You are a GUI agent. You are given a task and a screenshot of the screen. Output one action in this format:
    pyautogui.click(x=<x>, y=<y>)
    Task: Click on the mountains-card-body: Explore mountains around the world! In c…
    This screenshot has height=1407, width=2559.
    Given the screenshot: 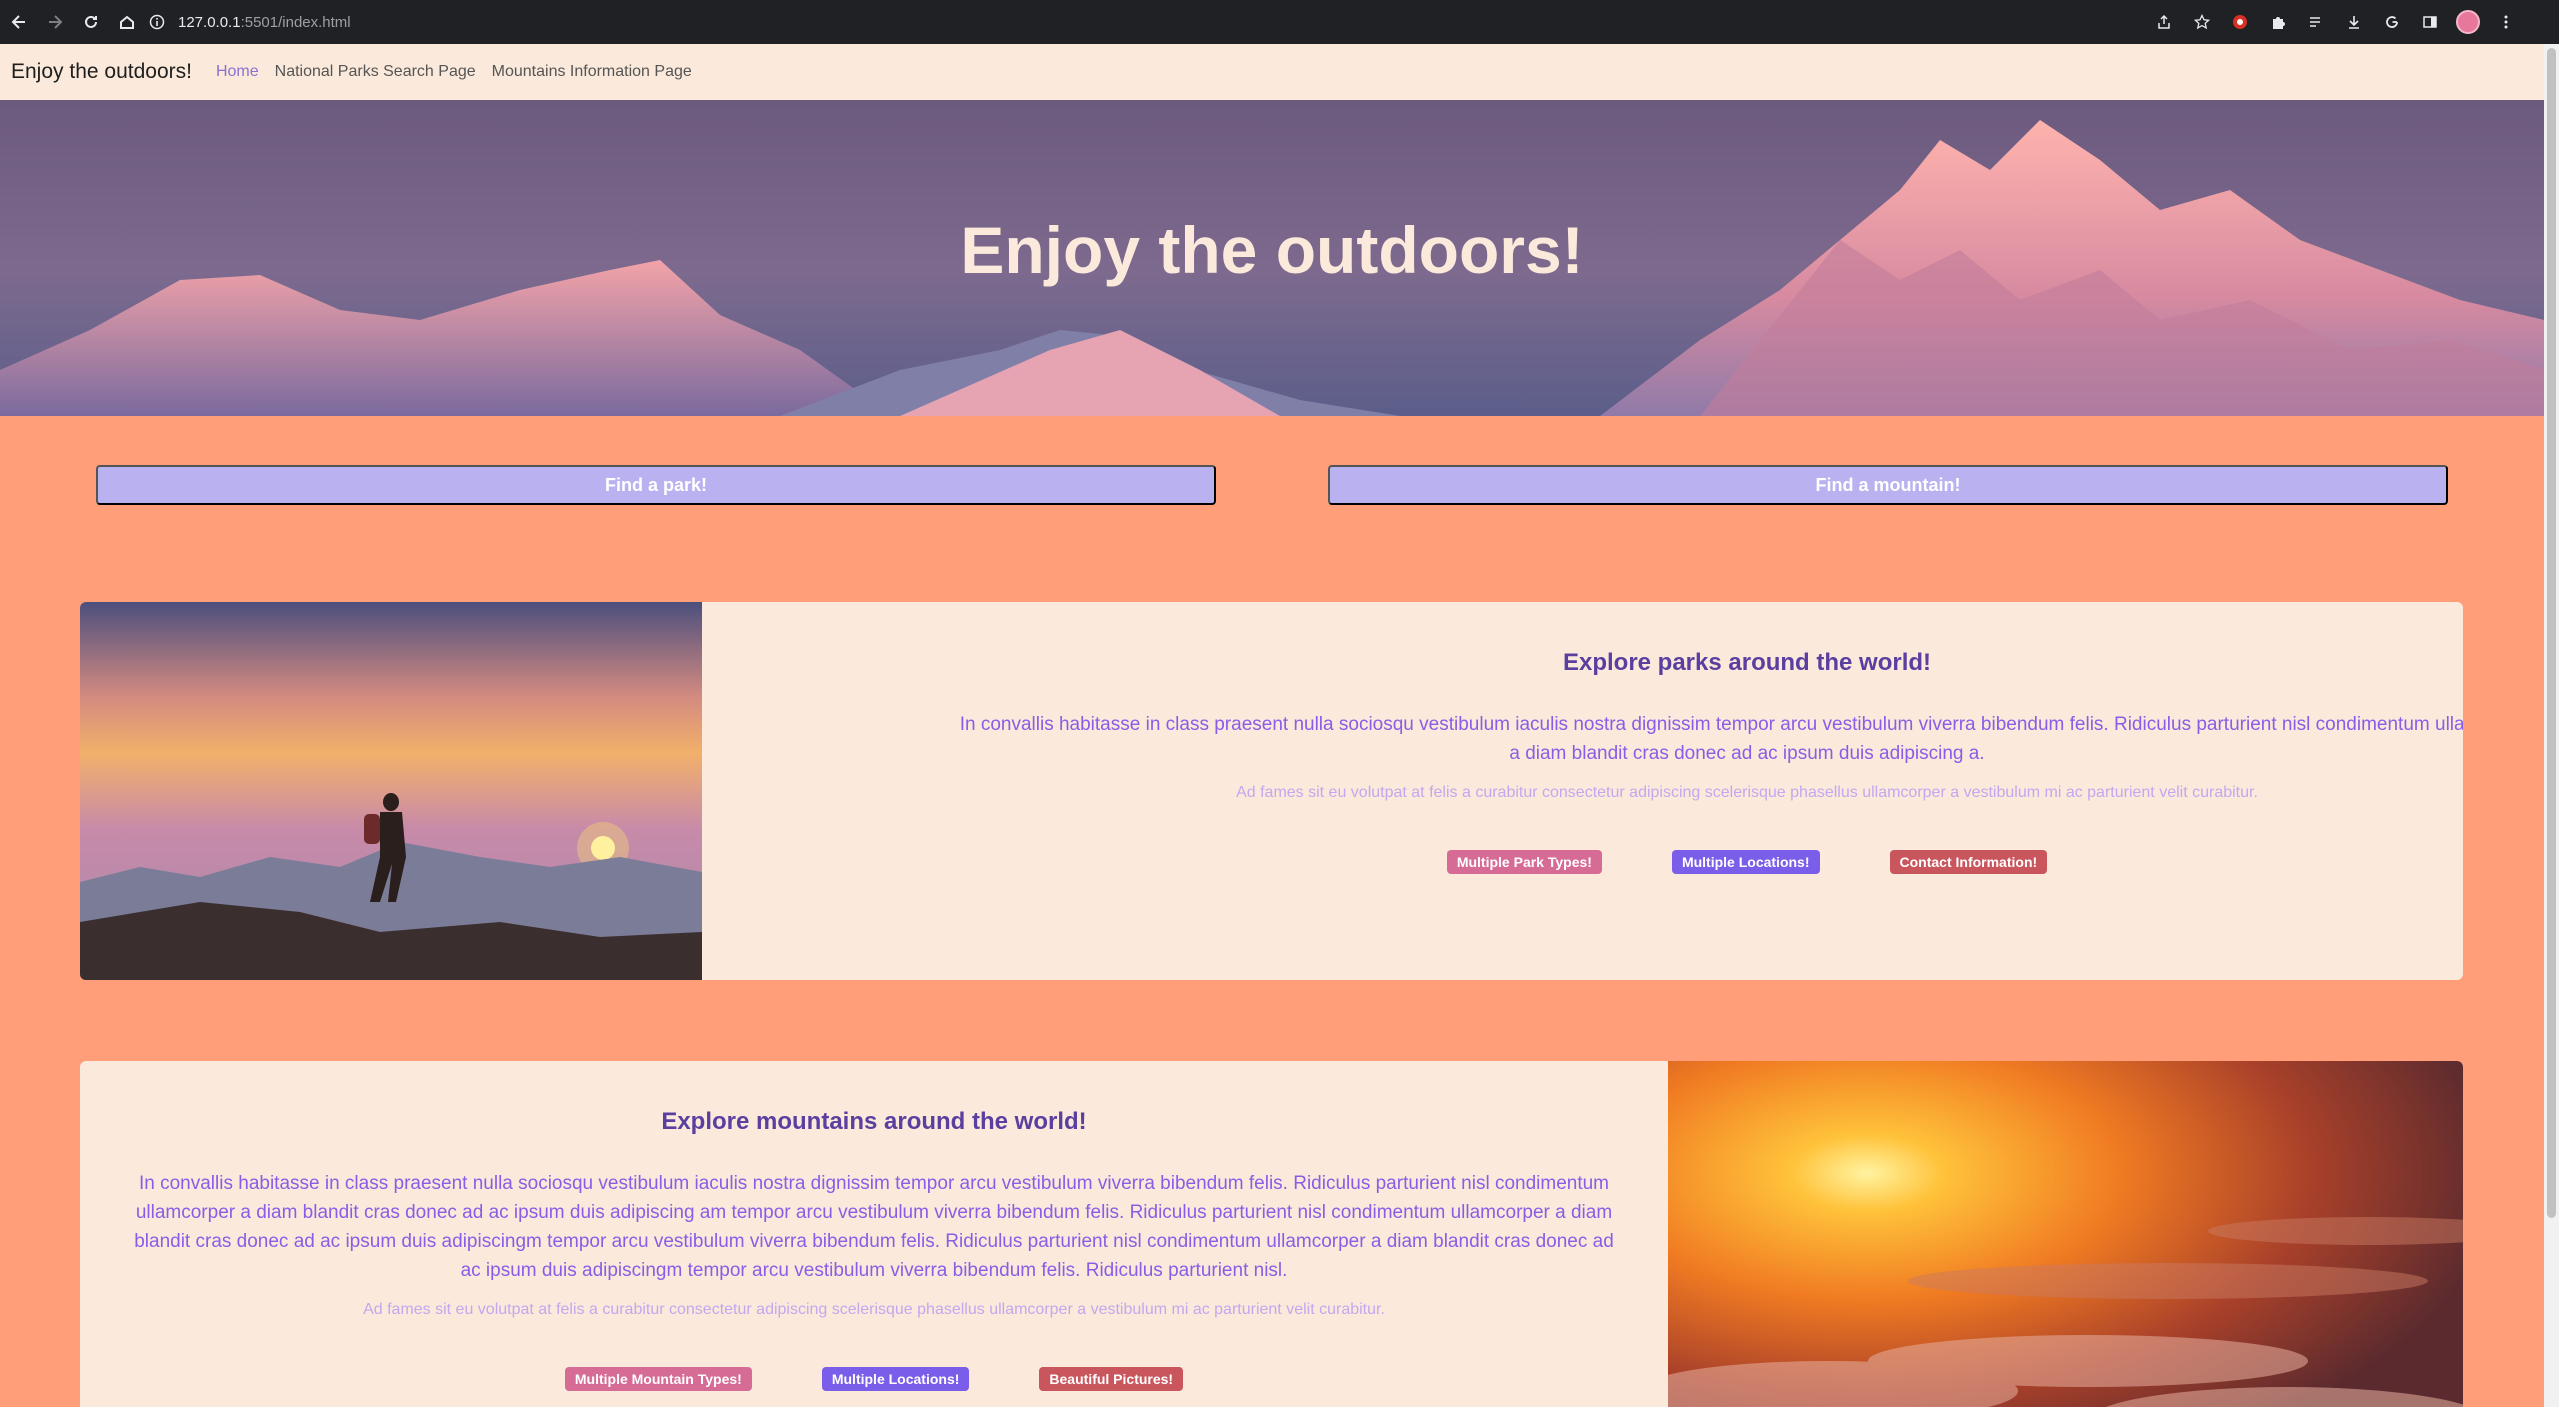 What is the action you would take?
    pyautogui.click(x=874, y=1226)
    